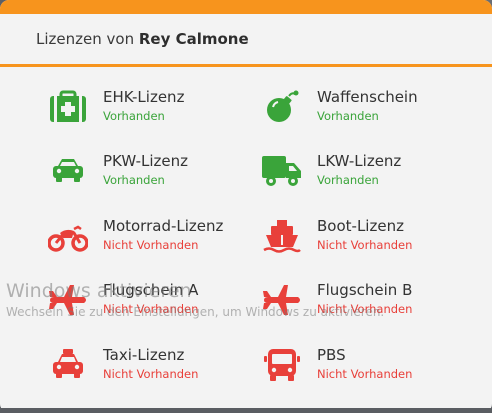 The image size is (492, 413). I want to click on license-name: PKW-Lizenz, so click(145, 161).